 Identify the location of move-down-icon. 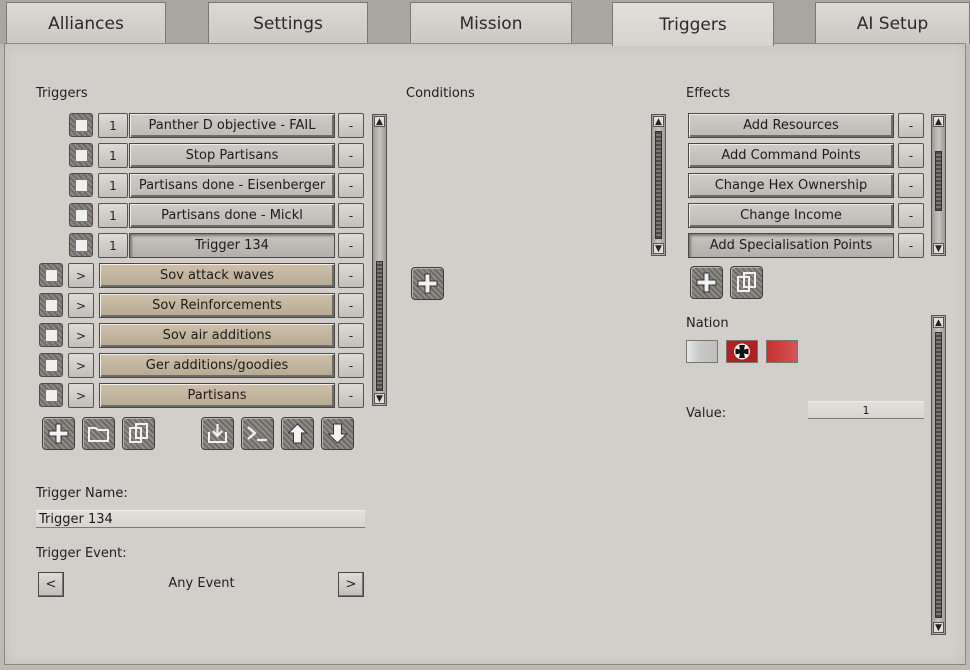
(337, 433).